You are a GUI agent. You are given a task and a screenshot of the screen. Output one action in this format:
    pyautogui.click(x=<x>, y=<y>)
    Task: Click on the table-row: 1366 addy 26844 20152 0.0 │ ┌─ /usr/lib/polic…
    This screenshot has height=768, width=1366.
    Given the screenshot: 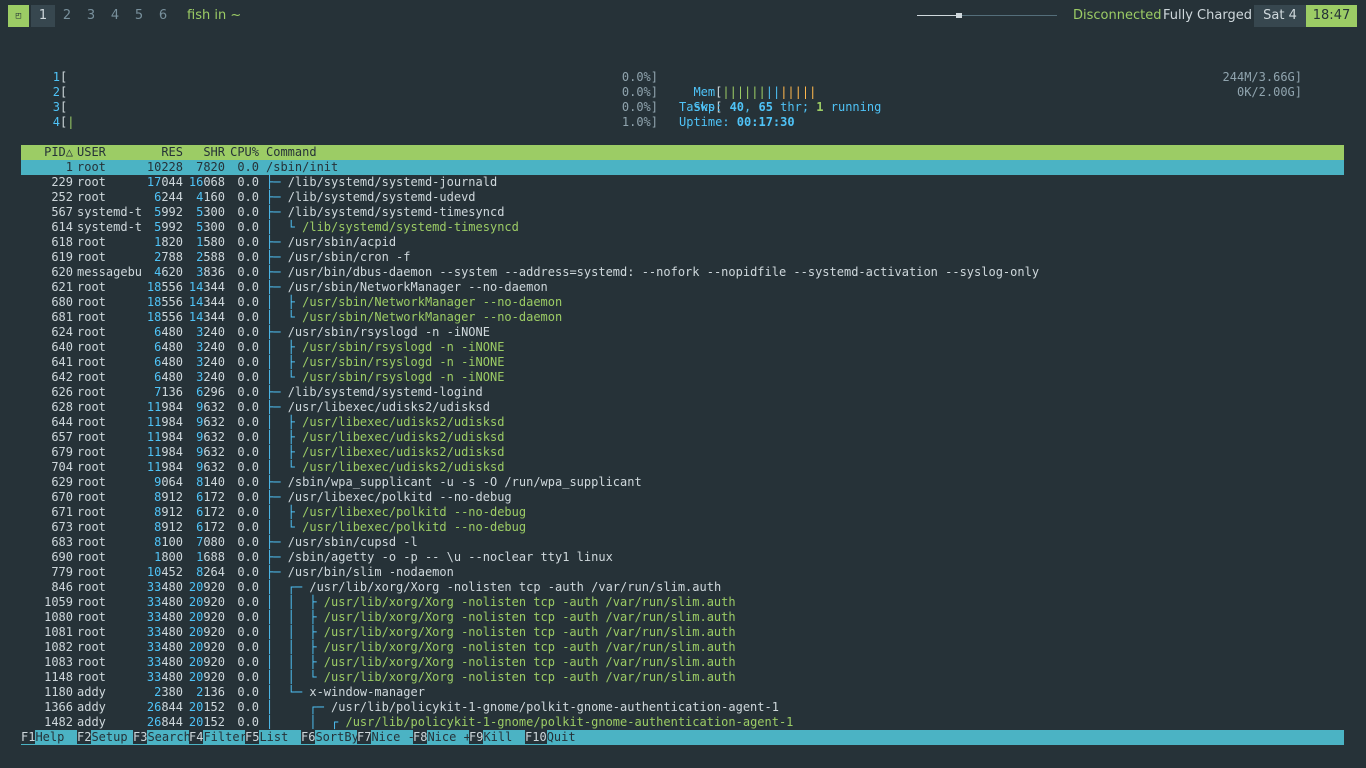 What is the action you would take?
    pyautogui.click(x=682, y=707)
    